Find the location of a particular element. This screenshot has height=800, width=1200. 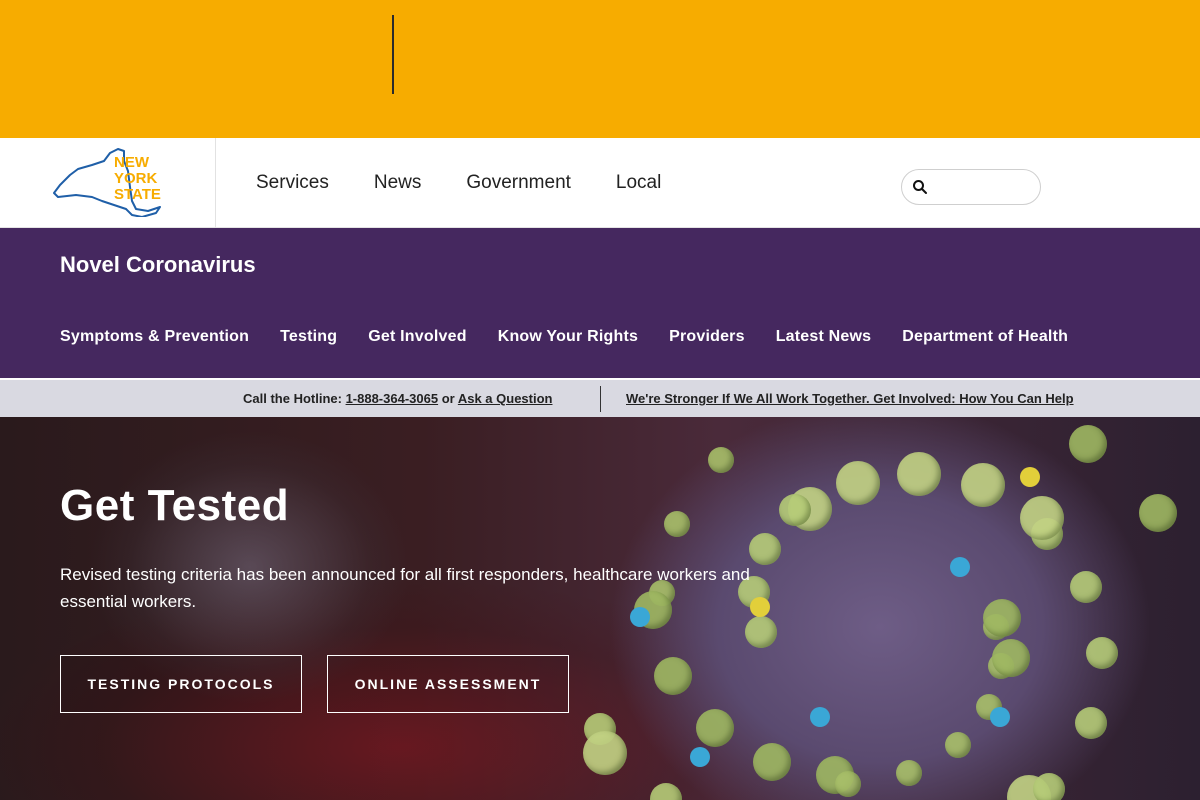

subnav-item-symptoms-prevention: Symptoms & Prevention is located at coordinates (154, 337).